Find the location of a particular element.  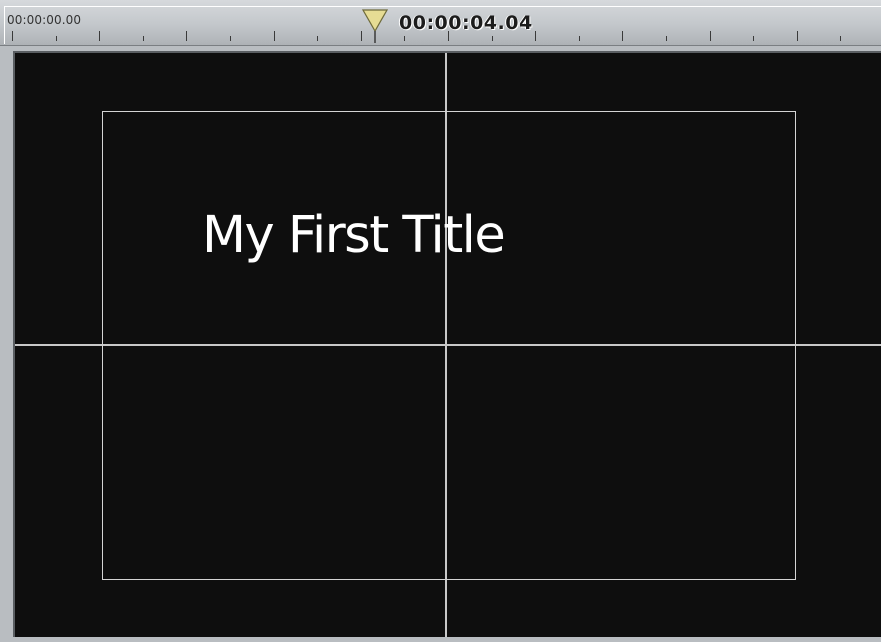

timeline-ruler: 00:00:00.00 00:00:04.04 is located at coordinates (440, 23).